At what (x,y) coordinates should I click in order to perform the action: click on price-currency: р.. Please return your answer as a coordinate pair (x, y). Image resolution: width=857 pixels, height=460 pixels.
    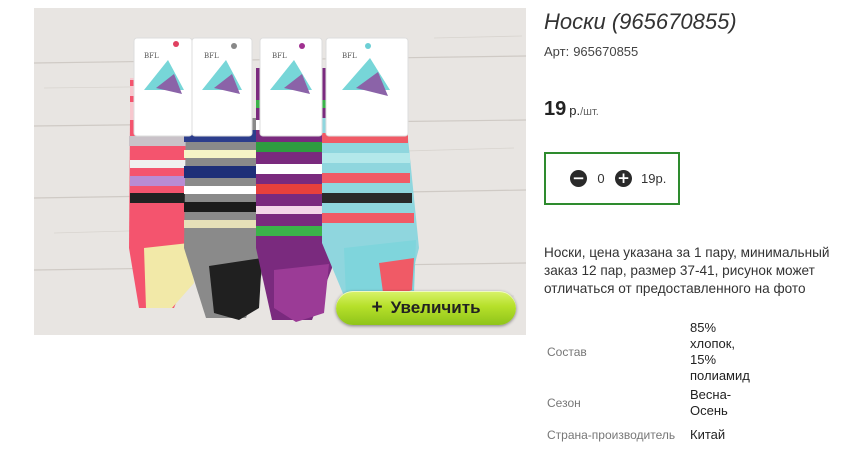
    Looking at the image, I should click on (575, 110).